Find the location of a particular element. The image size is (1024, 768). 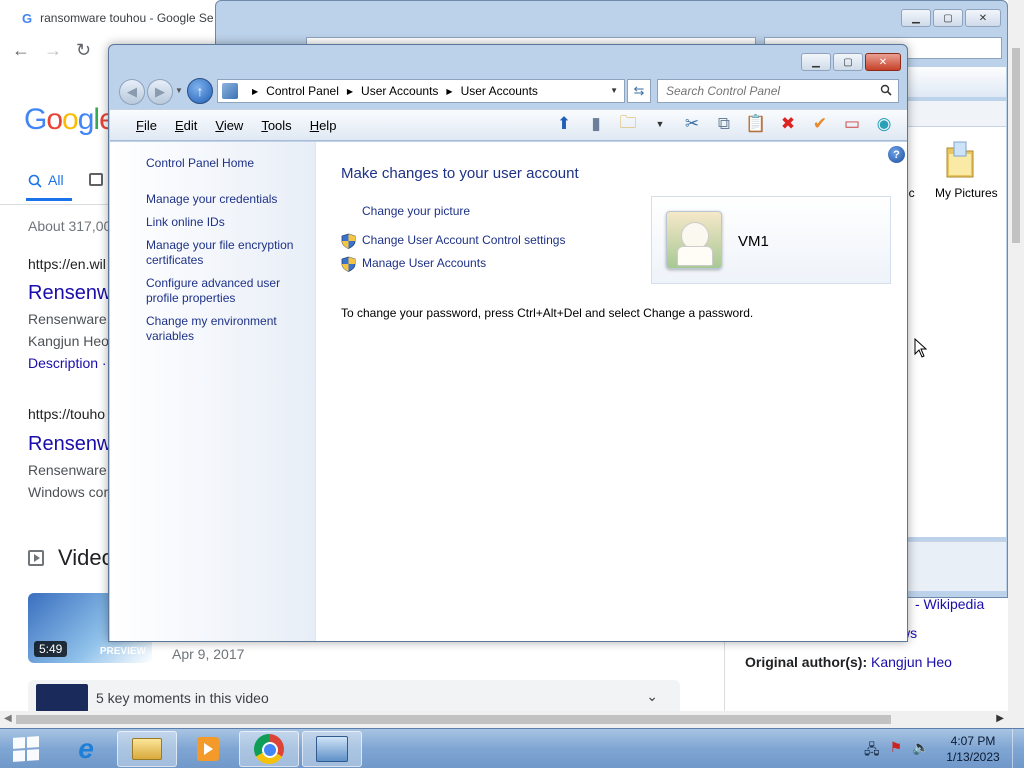

manage-credentials-link: Manage your credentials is located at coordinates (226, 199).